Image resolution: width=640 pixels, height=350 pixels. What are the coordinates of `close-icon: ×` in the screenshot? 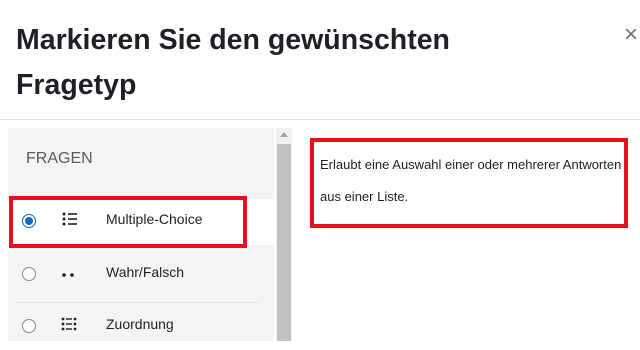 It's located at (631, 35).